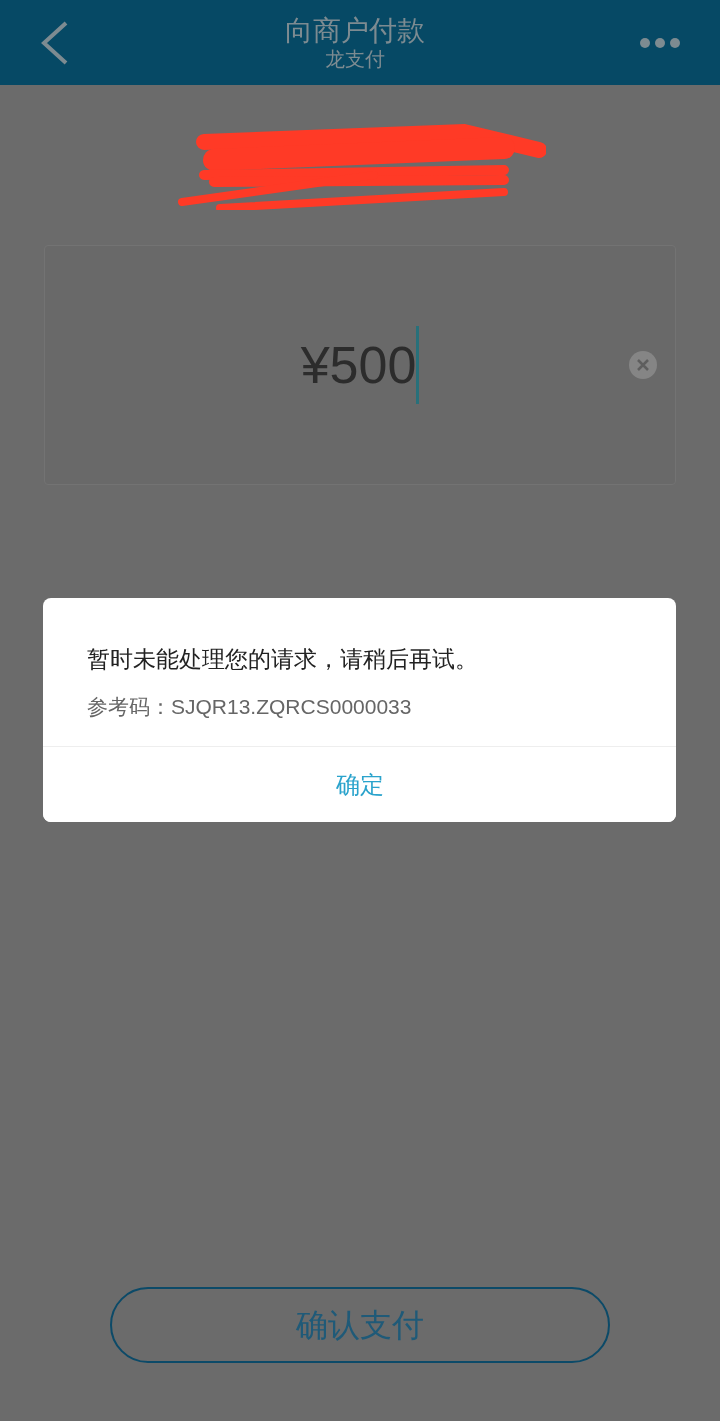 This screenshot has height=1421, width=720. Describe the element at coordinates (355, 30) in the screenshot. I see `page-title: 向商户付款` at that location.